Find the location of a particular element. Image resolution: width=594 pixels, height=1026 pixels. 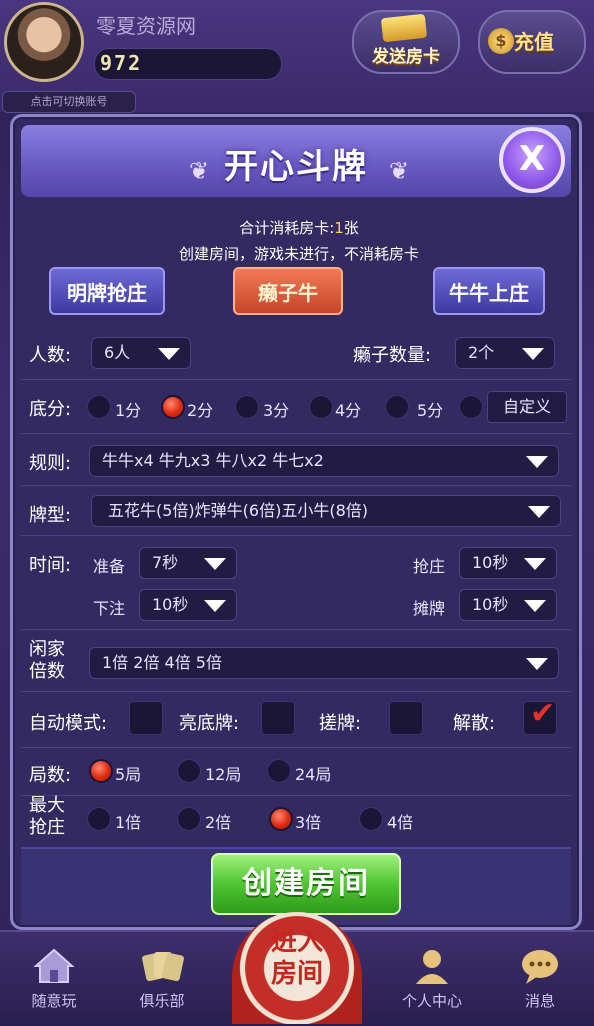

base-4-radio is located at coordinates (321, 407).